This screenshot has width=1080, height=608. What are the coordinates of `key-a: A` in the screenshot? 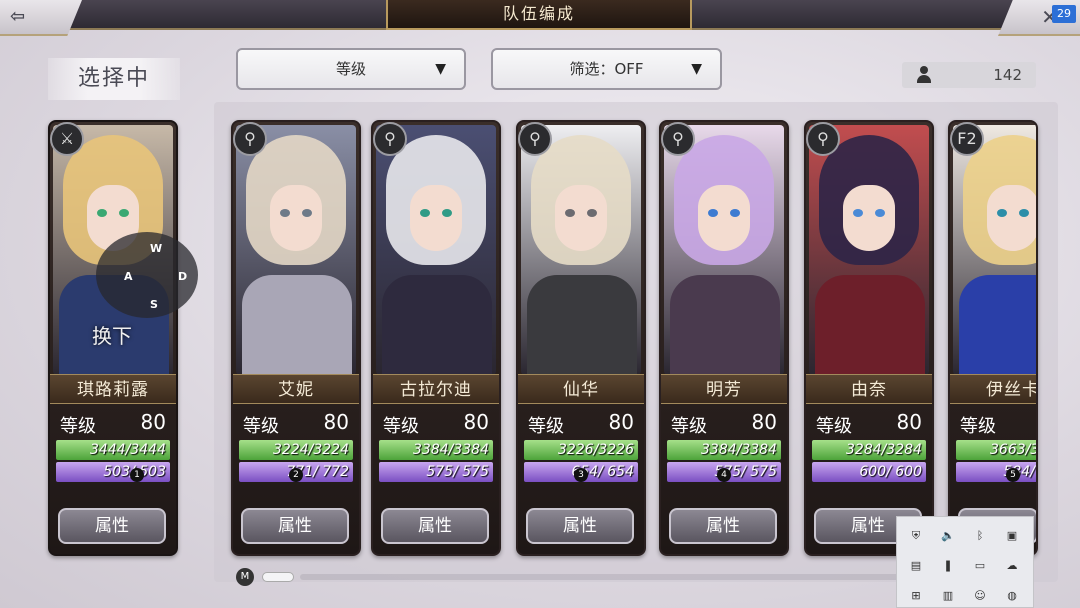 It's located at (128, 276).